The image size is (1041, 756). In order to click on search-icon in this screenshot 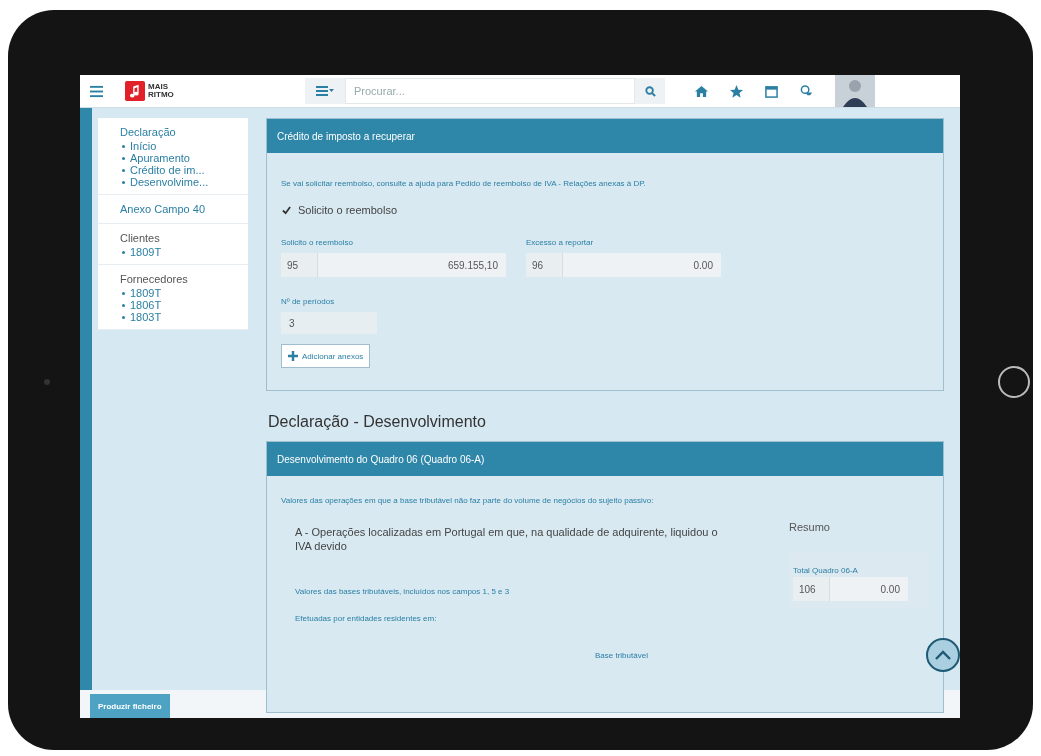, I will do `click(650, 91)`.